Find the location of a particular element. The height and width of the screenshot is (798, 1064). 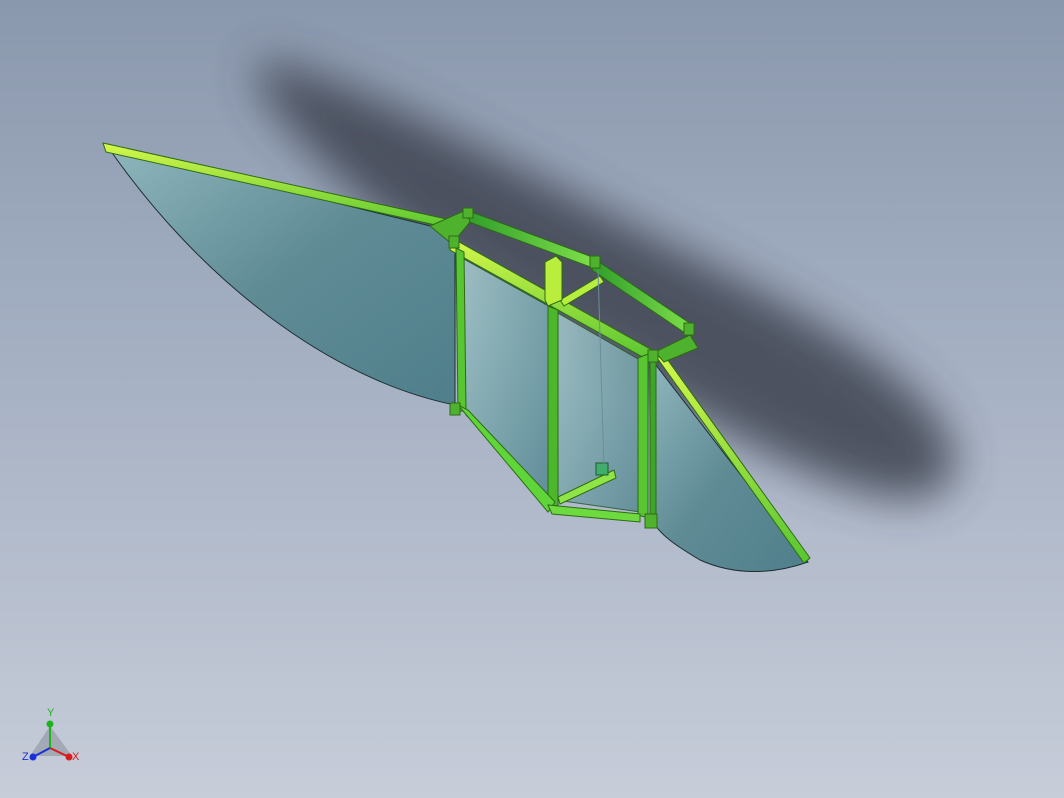

x-axis-label: X is located at coordinates (76, 757).